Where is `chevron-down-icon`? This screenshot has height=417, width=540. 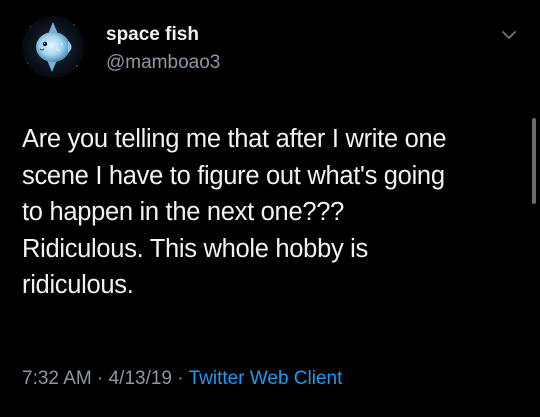
chevron-down-icon is located at coordinates (509, 35).